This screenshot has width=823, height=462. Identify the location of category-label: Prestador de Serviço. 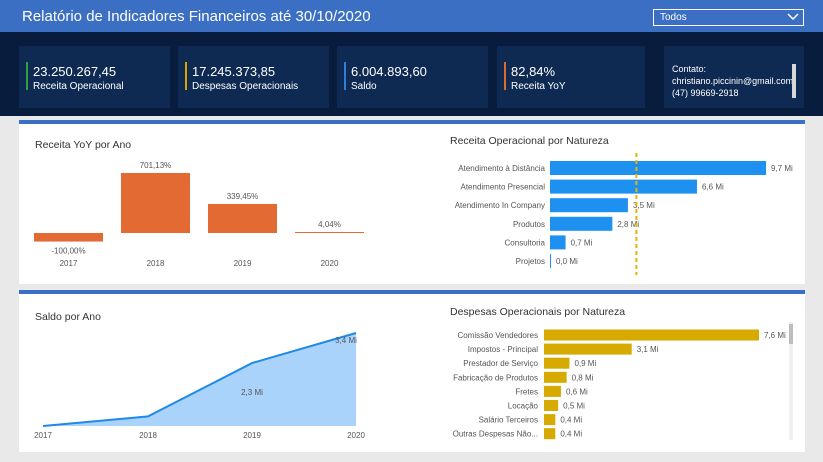
(500, 363).